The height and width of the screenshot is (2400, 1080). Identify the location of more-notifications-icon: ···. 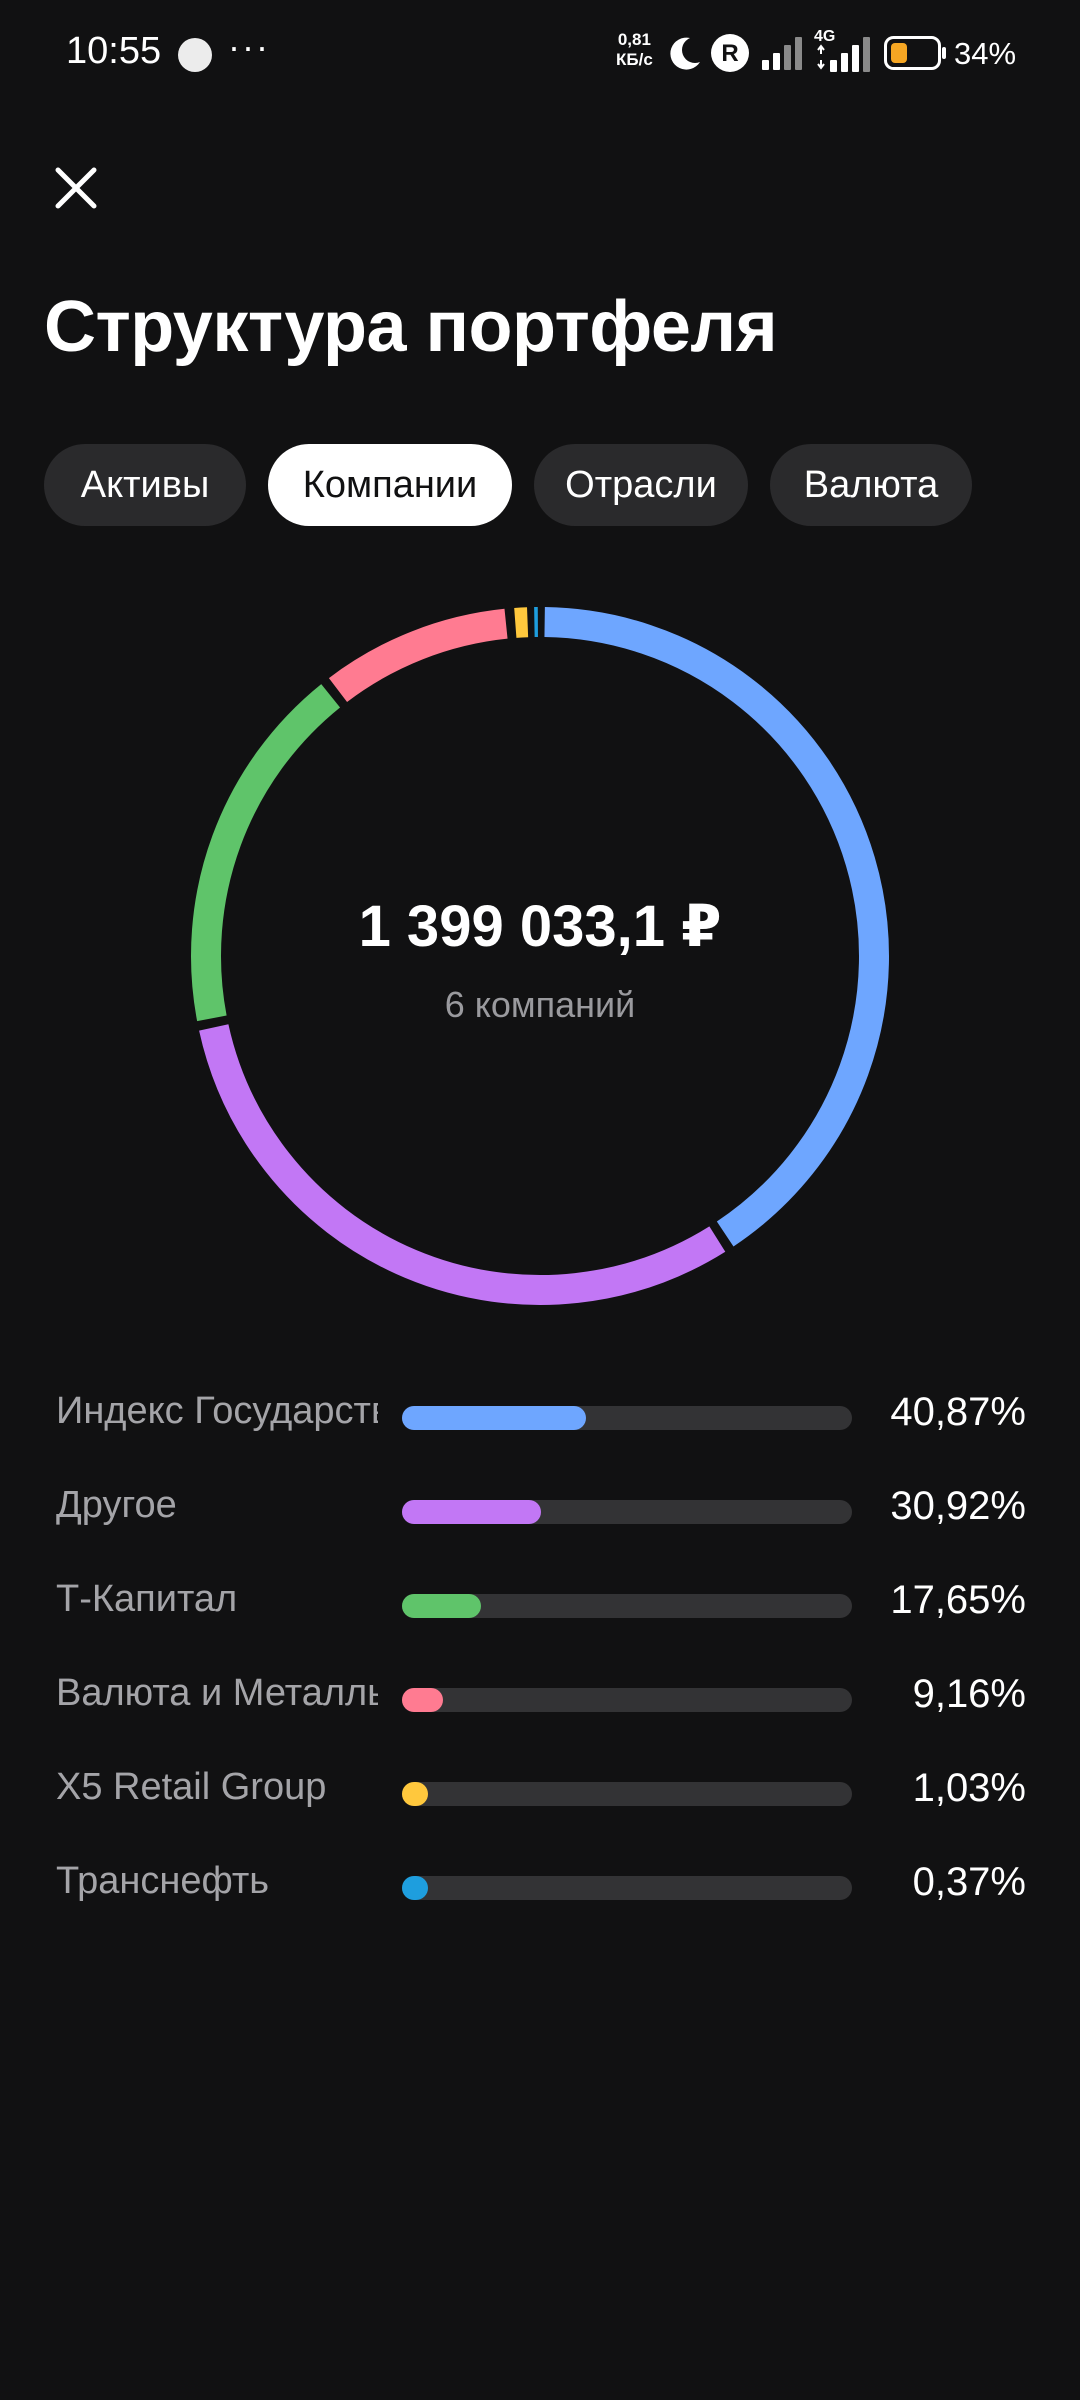
(249, 46).